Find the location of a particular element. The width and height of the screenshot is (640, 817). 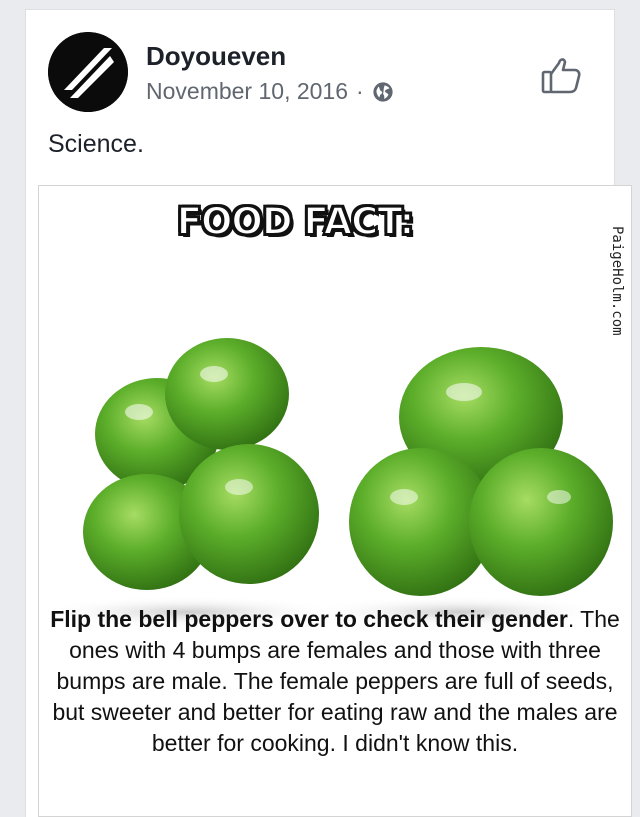

like-button is located at coordinates (561, 75).